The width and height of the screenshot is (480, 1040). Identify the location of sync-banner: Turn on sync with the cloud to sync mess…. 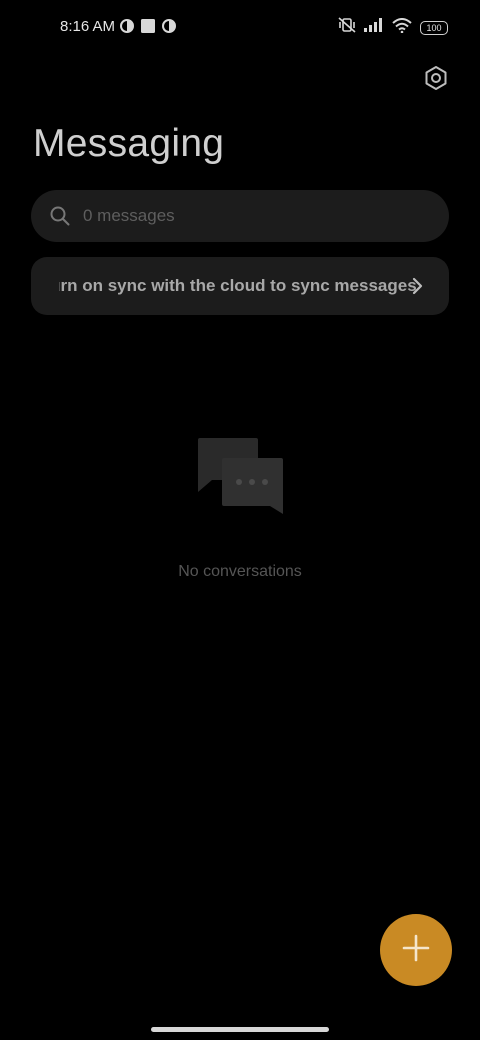
(240, 286).